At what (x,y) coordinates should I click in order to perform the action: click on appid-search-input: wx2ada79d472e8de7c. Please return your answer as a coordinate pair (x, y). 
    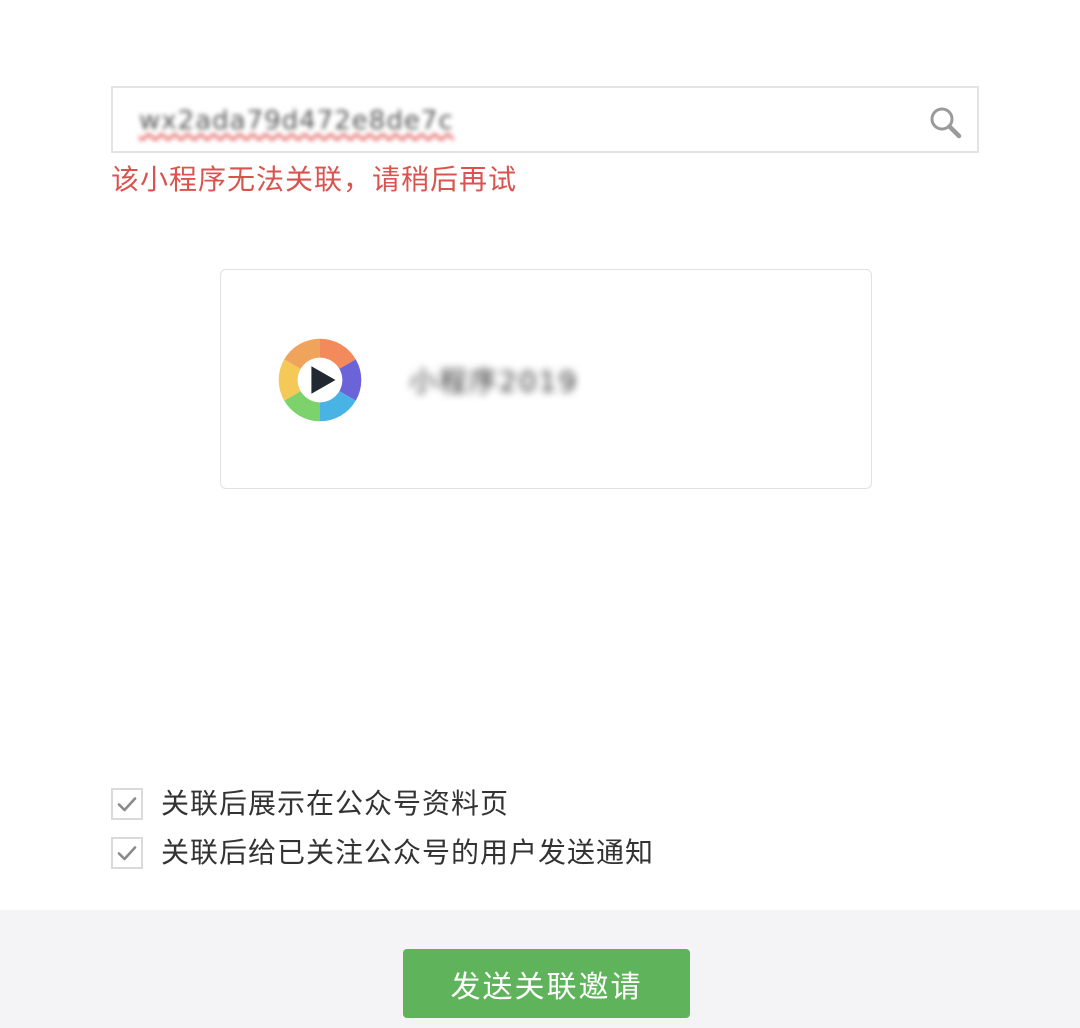
    Looking at the image, I should click on (296, 121).